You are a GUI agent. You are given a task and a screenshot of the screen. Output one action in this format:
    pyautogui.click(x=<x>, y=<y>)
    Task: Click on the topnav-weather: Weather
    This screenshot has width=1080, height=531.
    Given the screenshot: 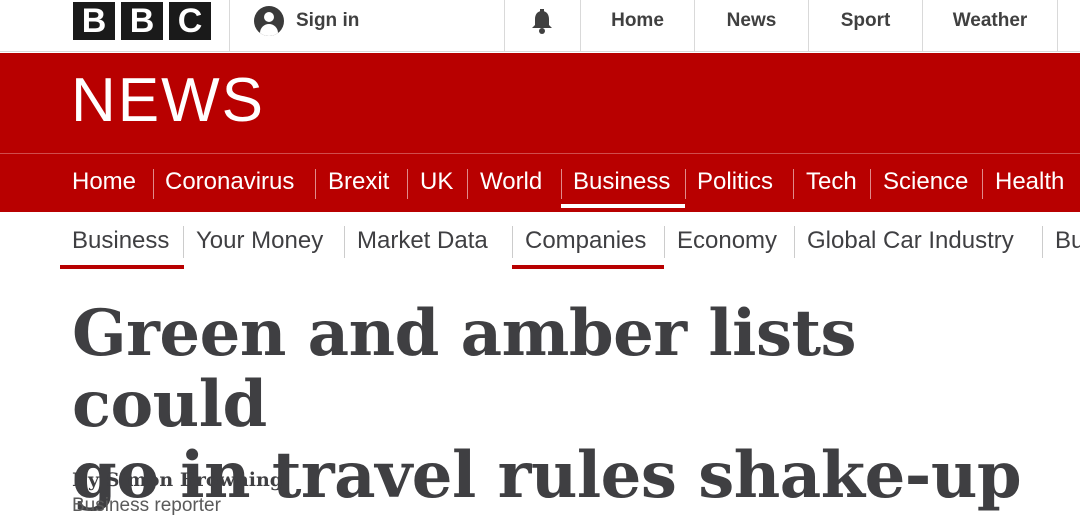 What is the action you would take?
    pyautogui.click(x=990, y=26)
    